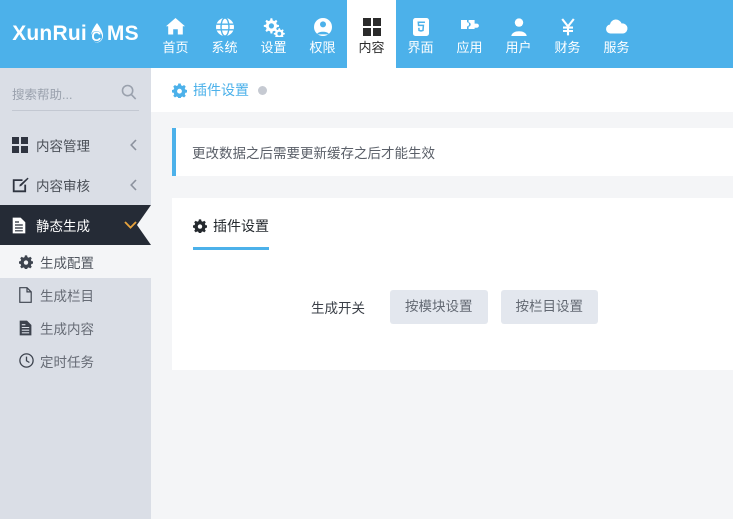 The height and width of the screenshot is (519, 733). I want to click on nav-item-home-label: 首页, so click(175, 47).